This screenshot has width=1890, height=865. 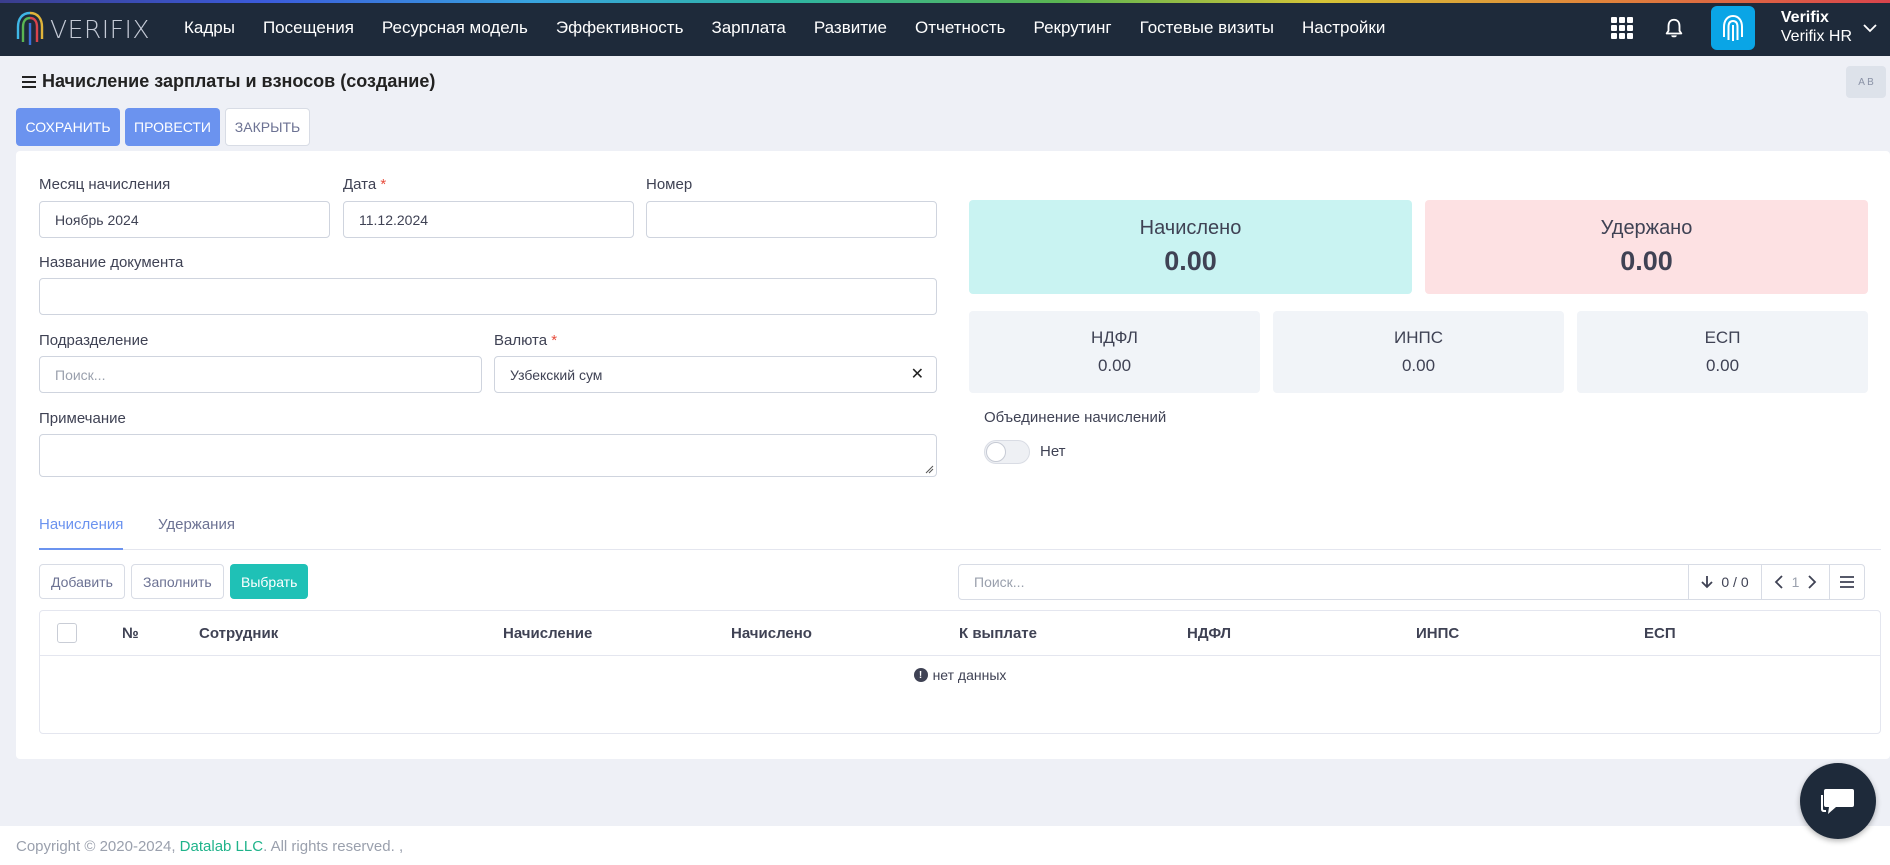 What do you see at coordinates (67, 633) in the screenshot?
I see `select-all-checkbox` at bounding box center [67, 633].